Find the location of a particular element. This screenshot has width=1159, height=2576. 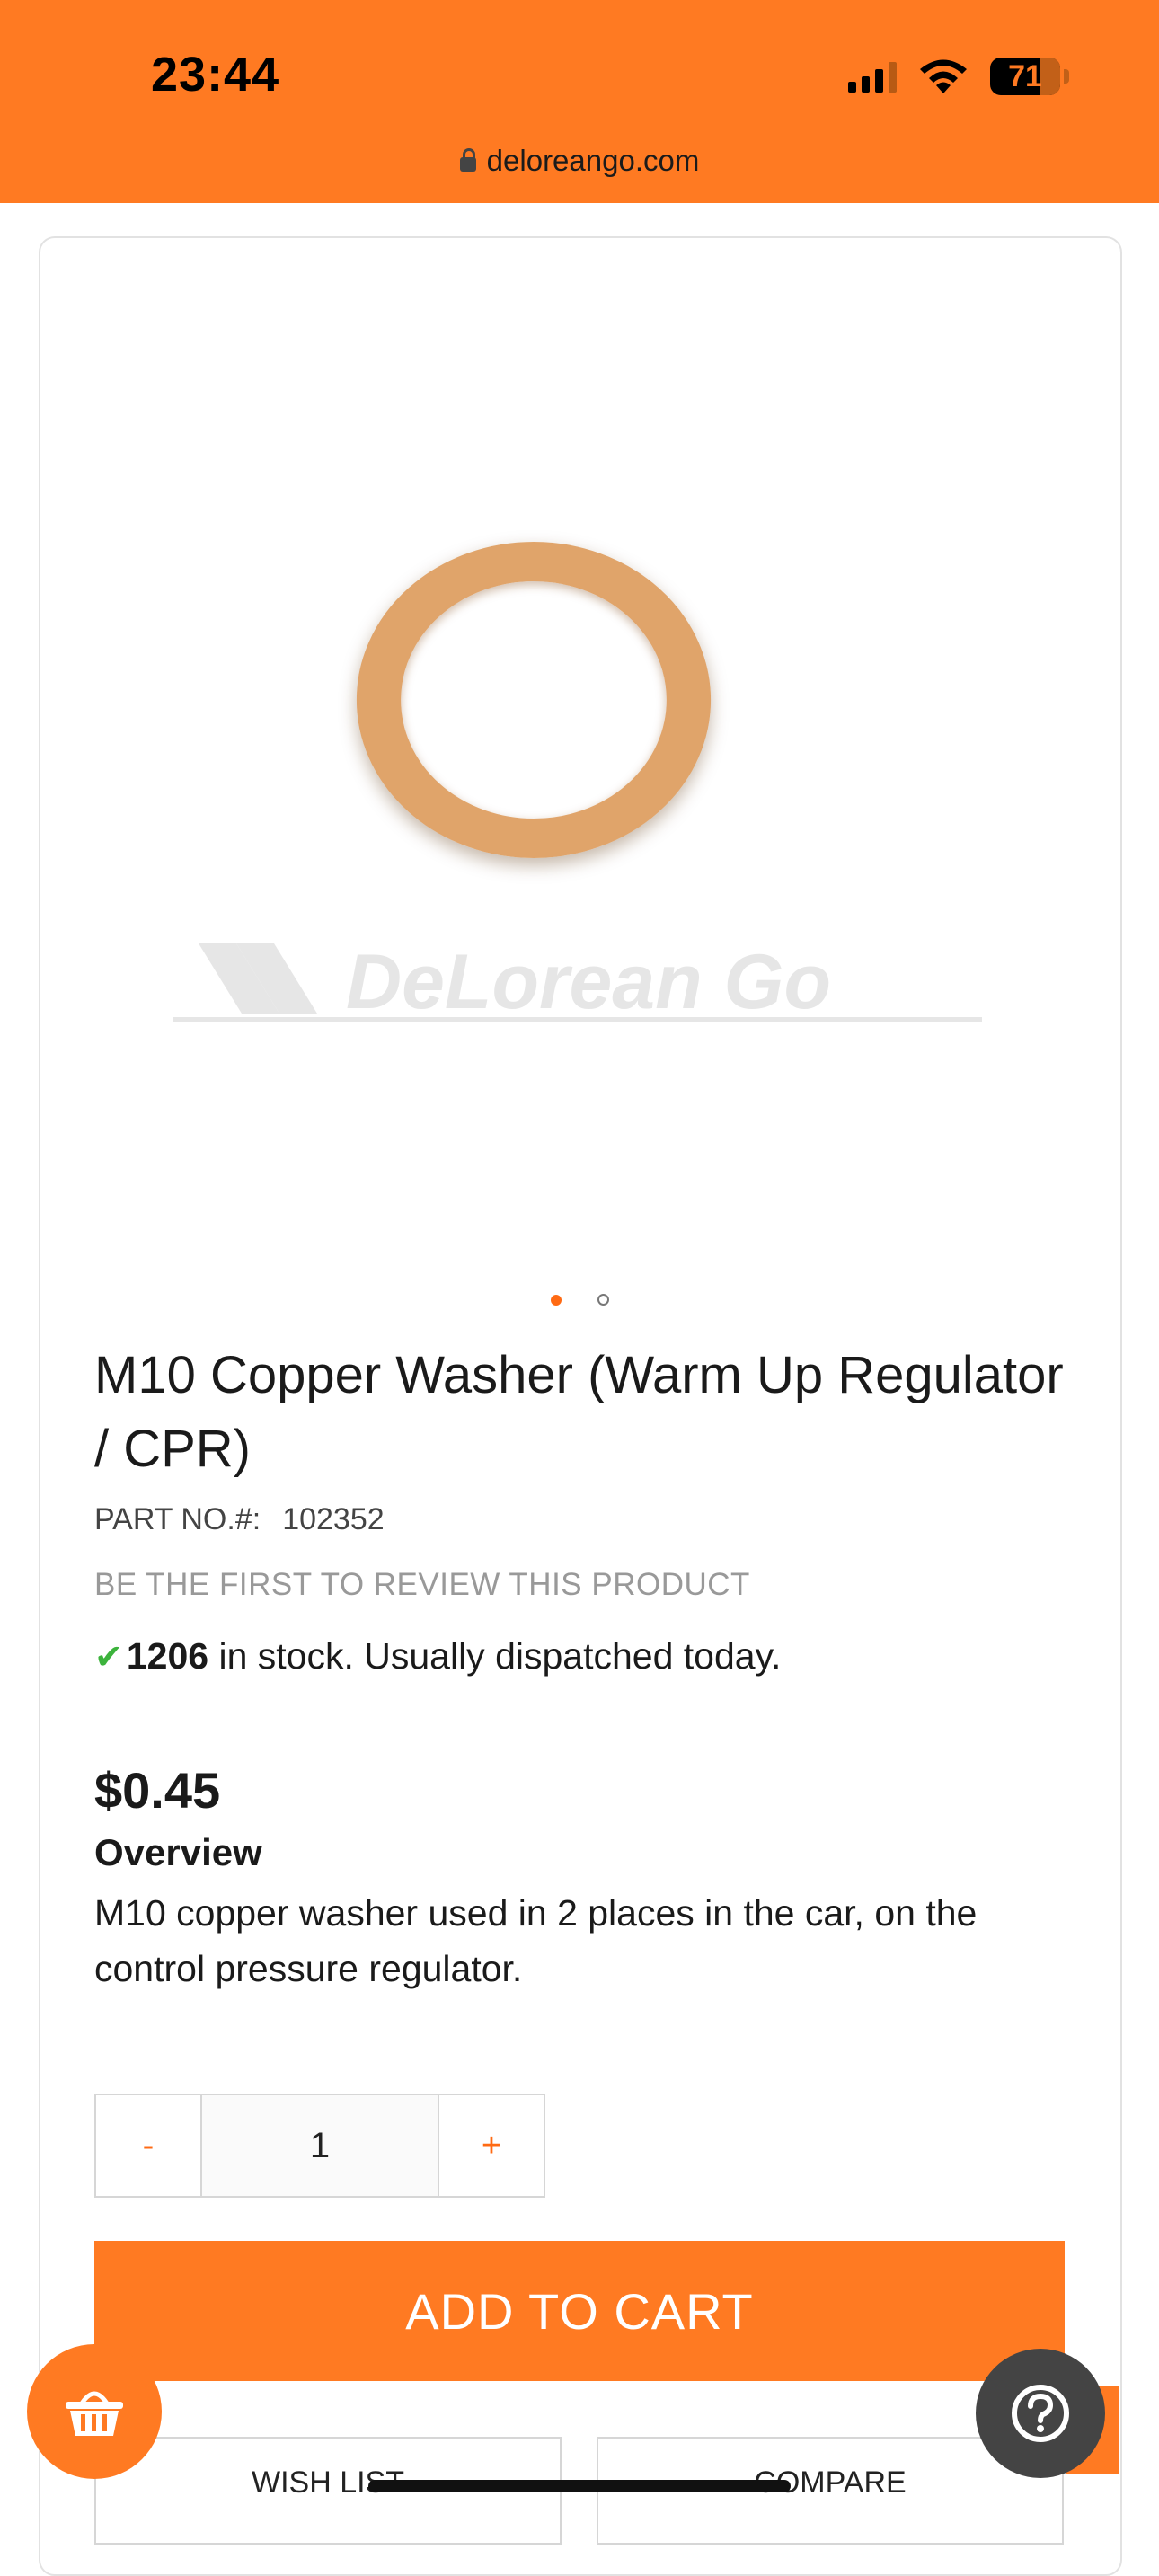

quantity-stepper: - 1 + is located at coordinates (319, 2146).